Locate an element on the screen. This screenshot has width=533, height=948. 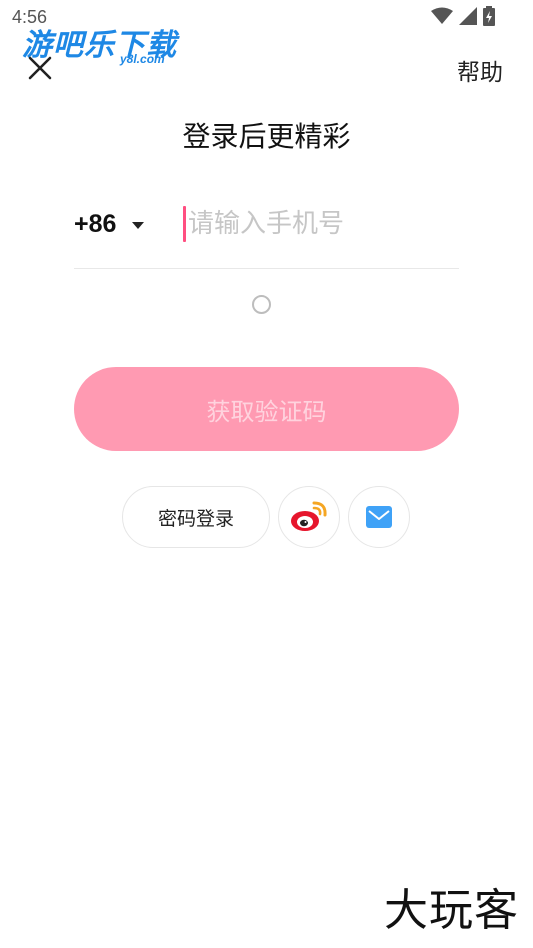
status-icons is located at coordinates (463, 16).